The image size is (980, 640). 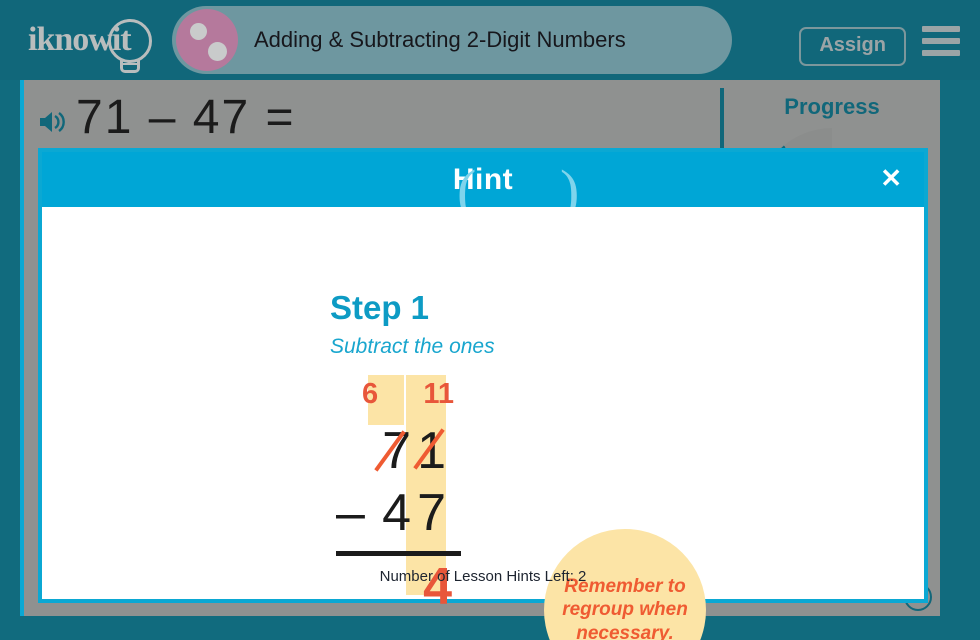 I want to click on assign-button: Assign, so click(x=852, y=46).